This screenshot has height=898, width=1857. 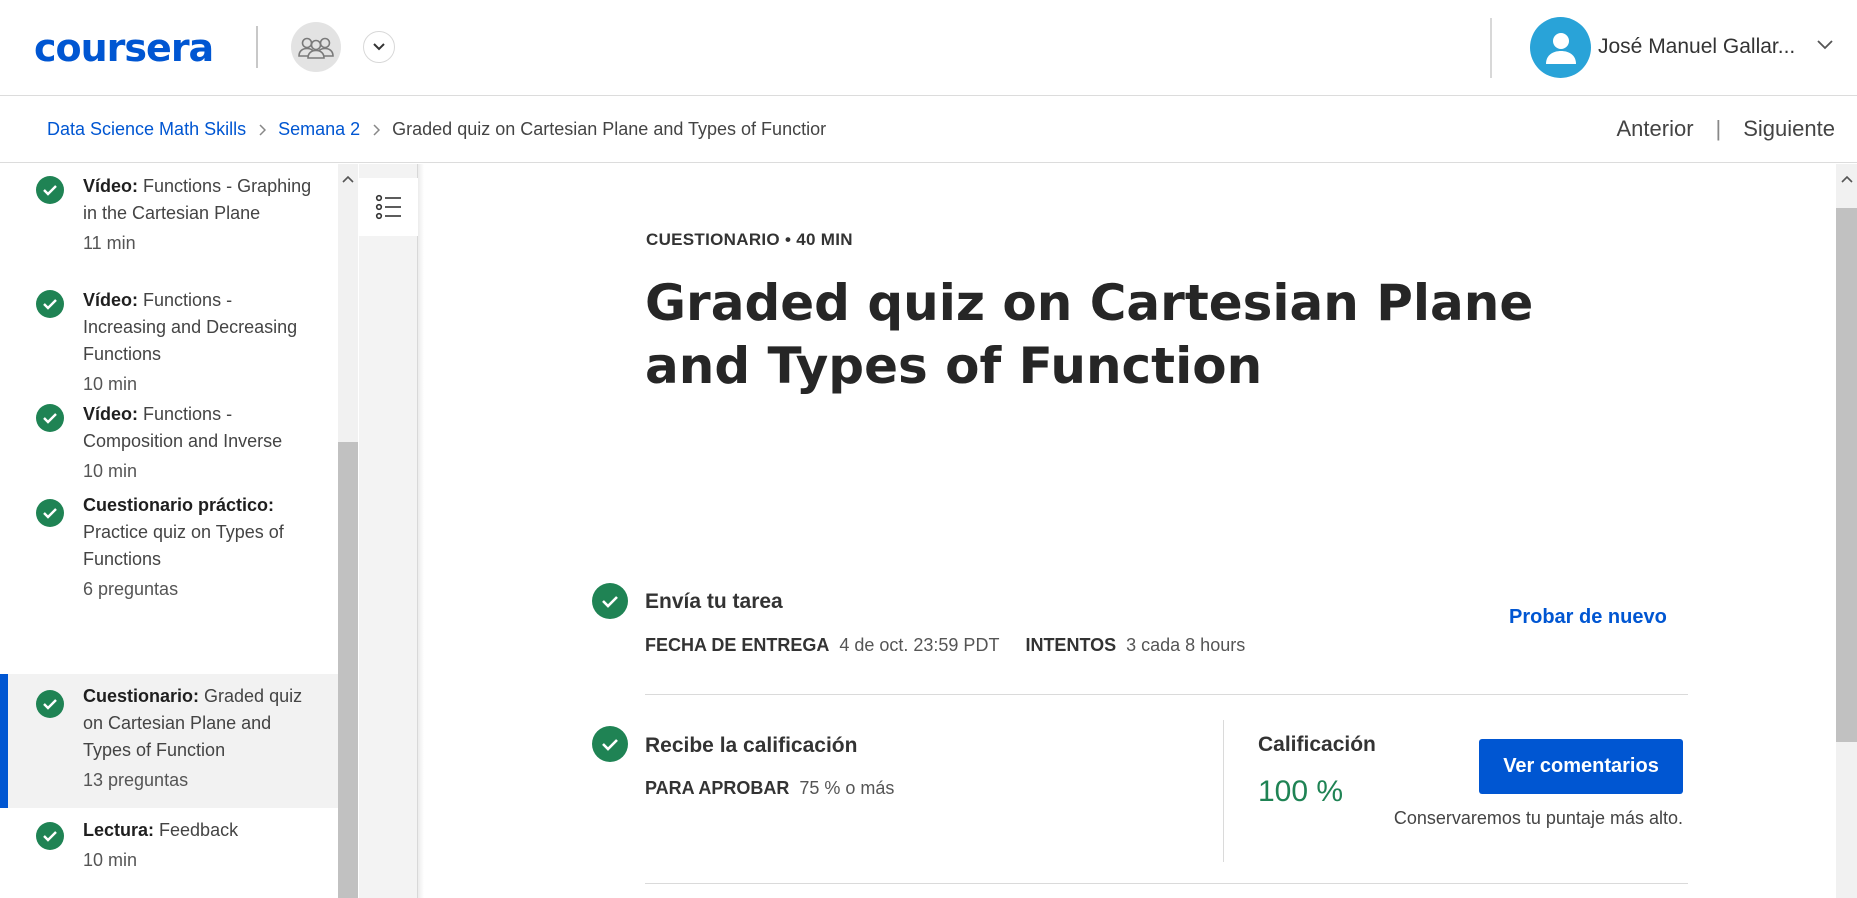 I want to click on user-divider, so click(x=1491, y=48).